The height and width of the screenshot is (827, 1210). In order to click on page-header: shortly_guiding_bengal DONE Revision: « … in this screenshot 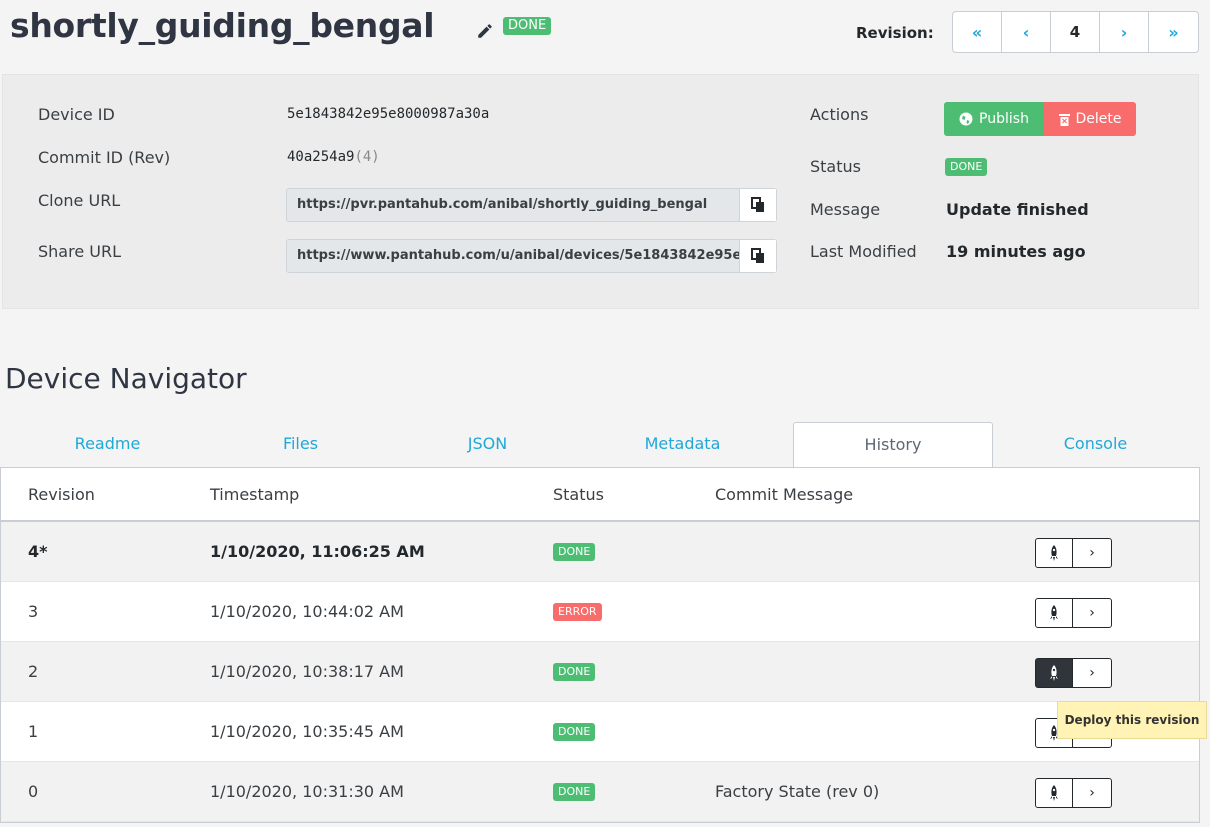, I will do `click(605, 33)`.